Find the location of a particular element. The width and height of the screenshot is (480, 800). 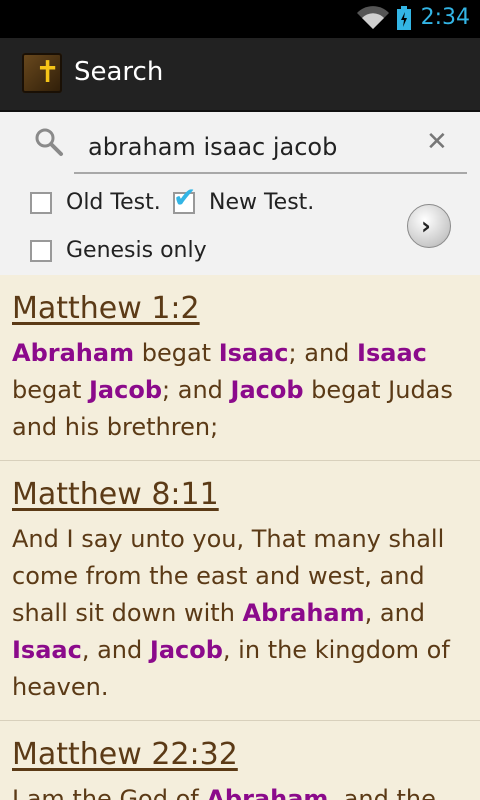

old-test-checkbox is located at coordinates (41, 203).